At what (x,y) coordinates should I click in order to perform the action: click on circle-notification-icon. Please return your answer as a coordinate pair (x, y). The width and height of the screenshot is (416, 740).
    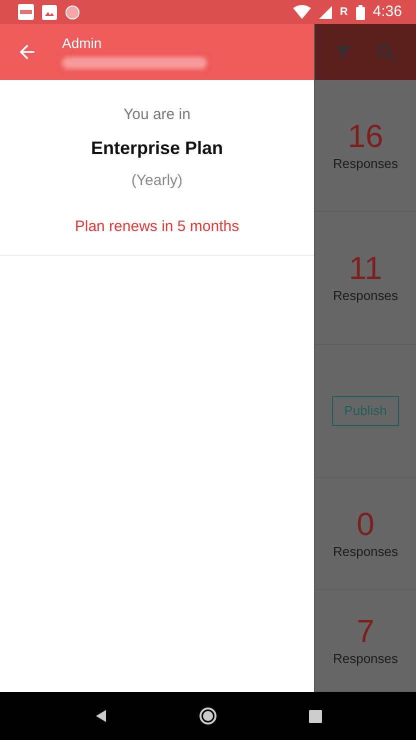
    Looking at the image, I should click on (72, 12).